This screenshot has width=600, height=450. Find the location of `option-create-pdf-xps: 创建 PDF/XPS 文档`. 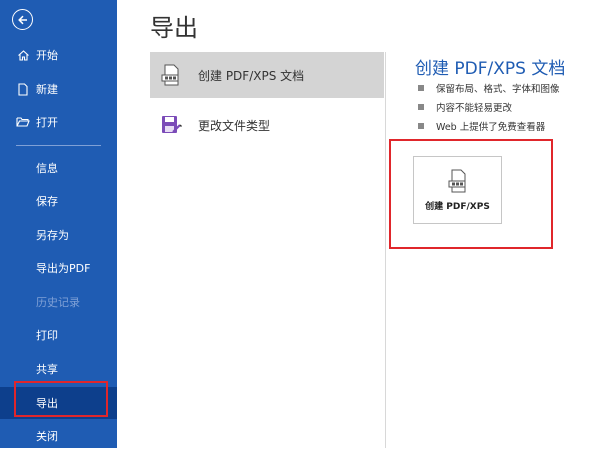

option-create-pdf-xps: 创建 PDF/XPS 文档 is located at coordinates (267, 75).